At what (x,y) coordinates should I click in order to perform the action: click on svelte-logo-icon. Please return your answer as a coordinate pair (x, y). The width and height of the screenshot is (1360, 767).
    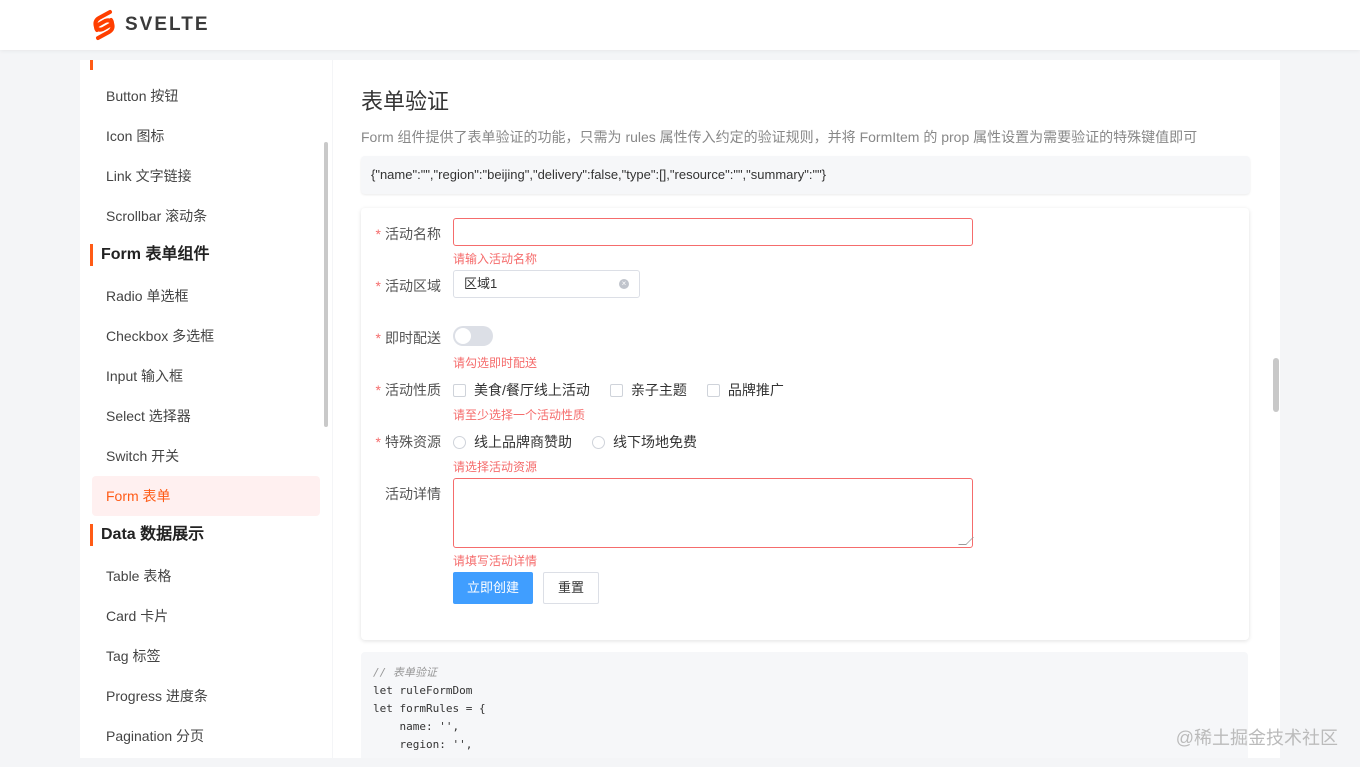
    Looking at the image, I should click on (104, 25).